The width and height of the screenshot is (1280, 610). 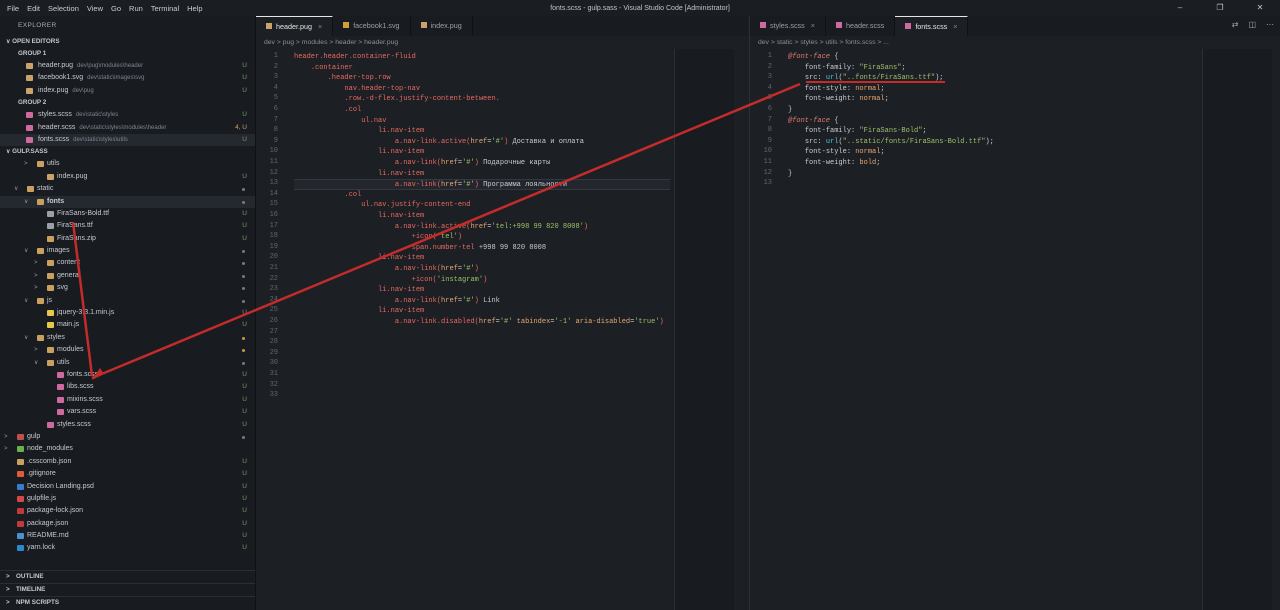 What do you see at coordinates (1260, 8) in the screenshot?
I see `close-icon: ✕` at bounding box center [1260, 8].